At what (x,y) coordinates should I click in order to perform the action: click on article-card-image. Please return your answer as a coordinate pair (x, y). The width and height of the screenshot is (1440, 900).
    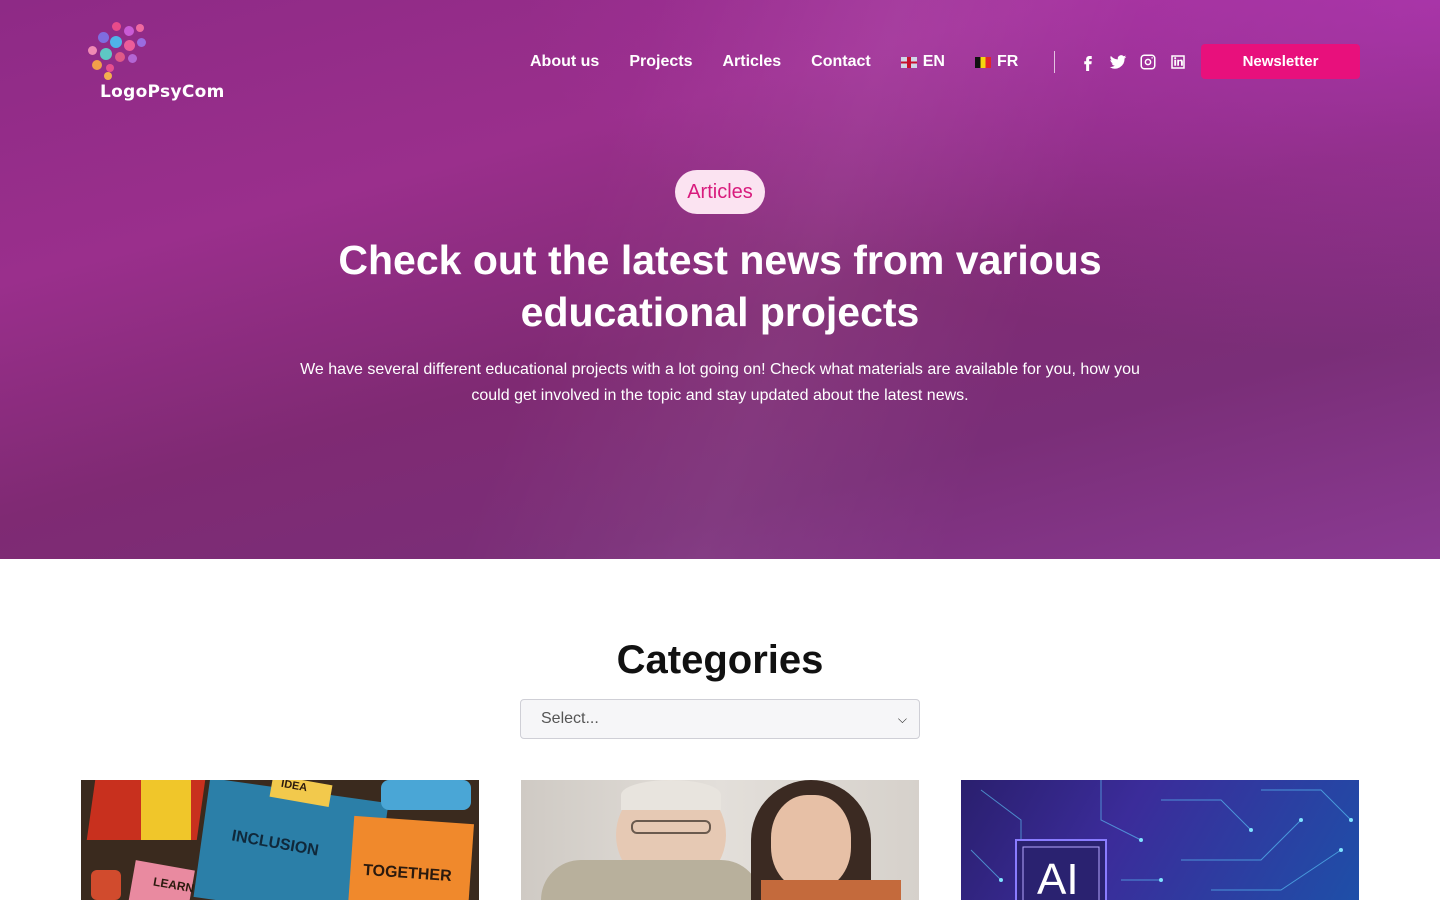
    Looking at the image, I should click on (720, 840).